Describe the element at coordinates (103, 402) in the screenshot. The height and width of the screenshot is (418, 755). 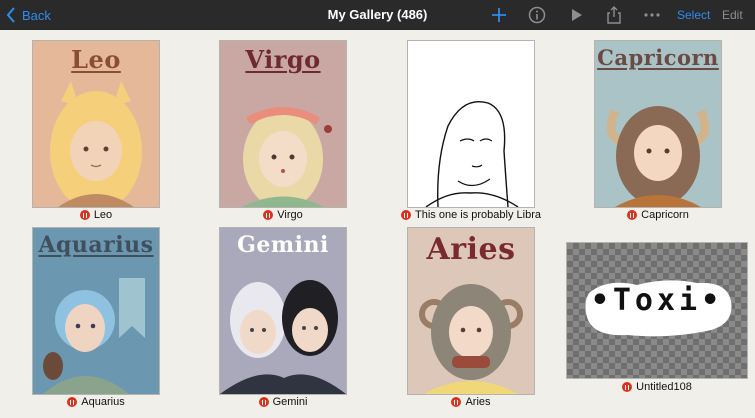
I see `caption-label: Aquarius` at that location.